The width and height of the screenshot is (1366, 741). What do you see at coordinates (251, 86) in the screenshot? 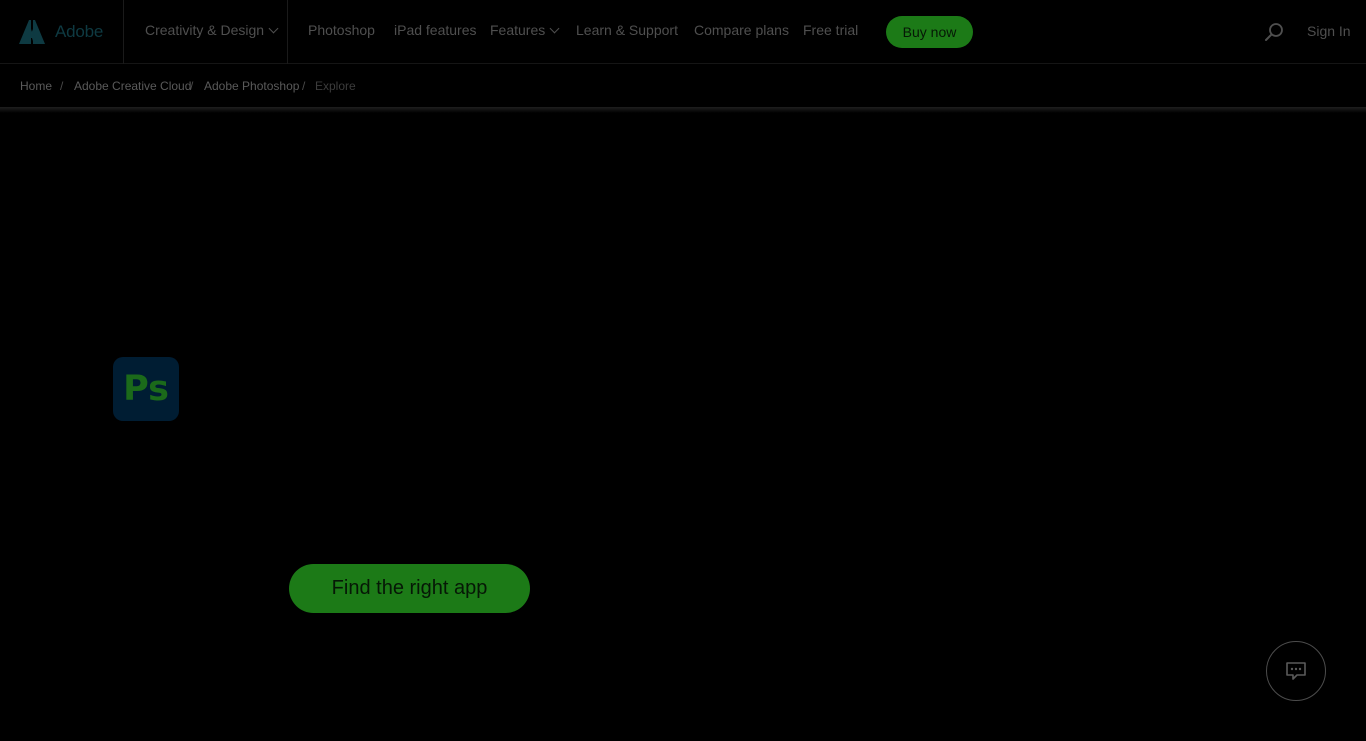
I see `breadcrumb-photoshop: Adobe Photoshop` at bounding box center [251, 86].